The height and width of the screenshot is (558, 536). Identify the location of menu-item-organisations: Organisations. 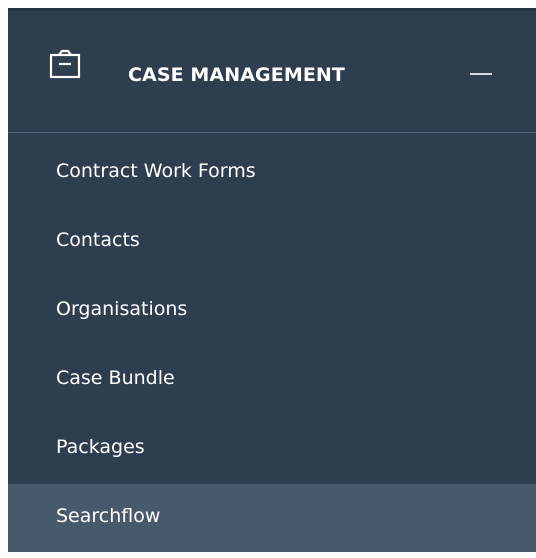
(272, 311).